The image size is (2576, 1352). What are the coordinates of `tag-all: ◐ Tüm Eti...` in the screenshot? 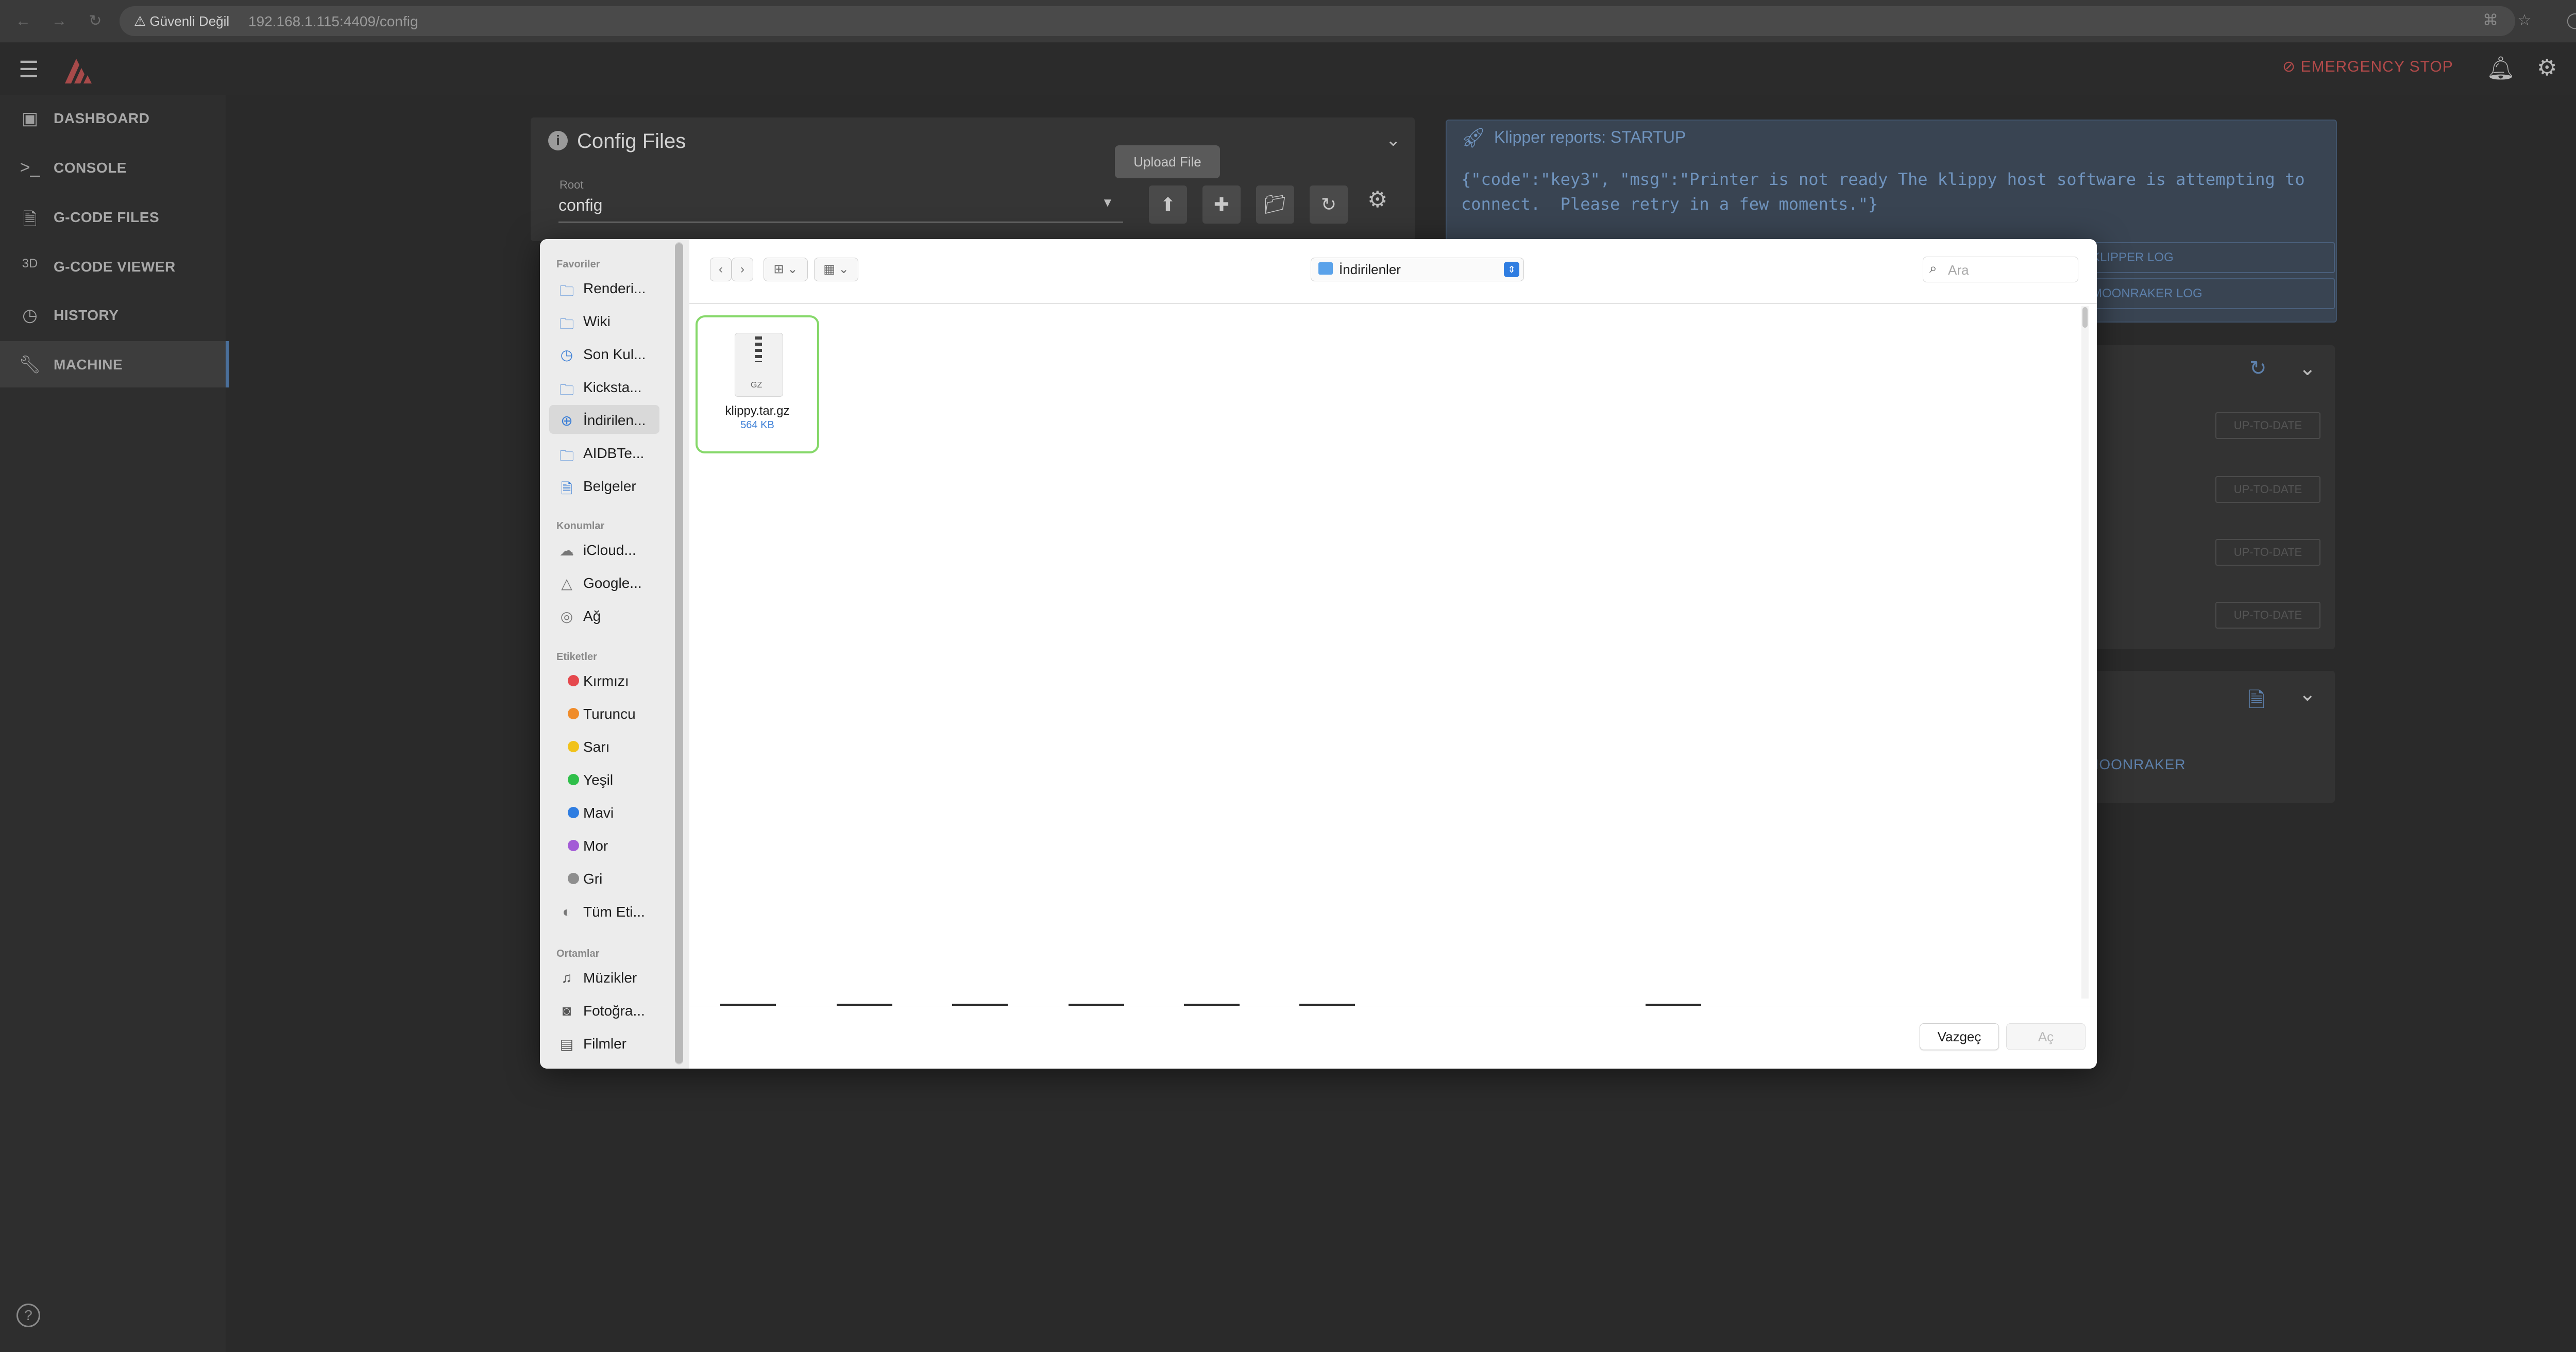 It's located at (604, 911).